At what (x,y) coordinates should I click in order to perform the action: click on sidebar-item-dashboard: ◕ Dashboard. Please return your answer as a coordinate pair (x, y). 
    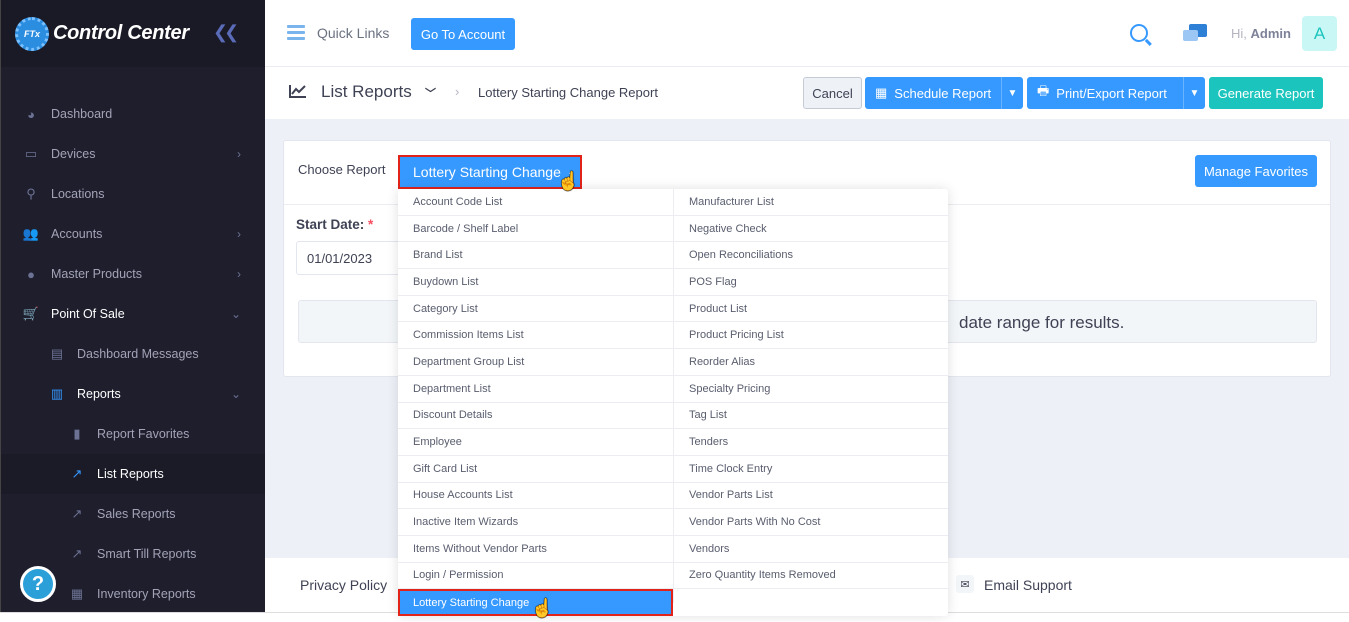
    Looking at the image, I should click on (133, 114).